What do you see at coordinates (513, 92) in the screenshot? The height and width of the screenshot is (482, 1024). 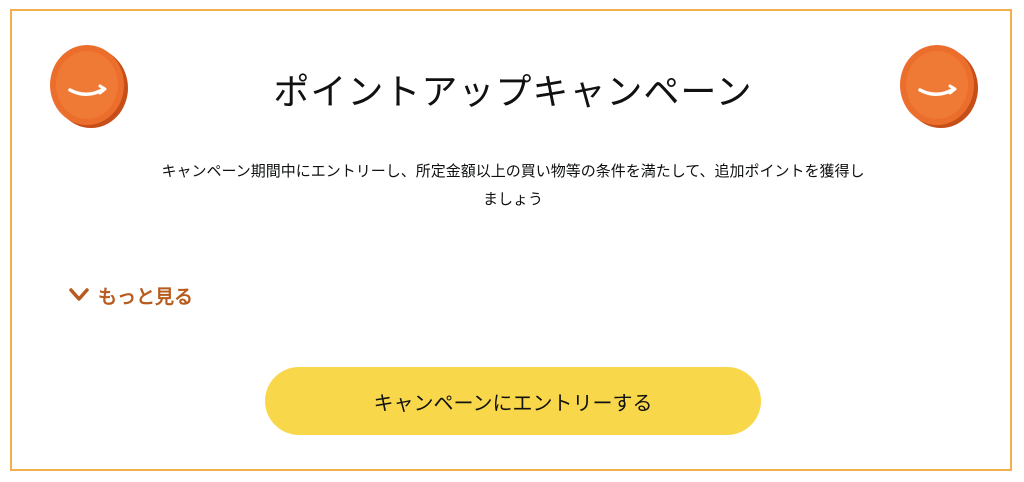 I see `page-title: ポイントアップキャンペーン` at bounding box center [513, 92].